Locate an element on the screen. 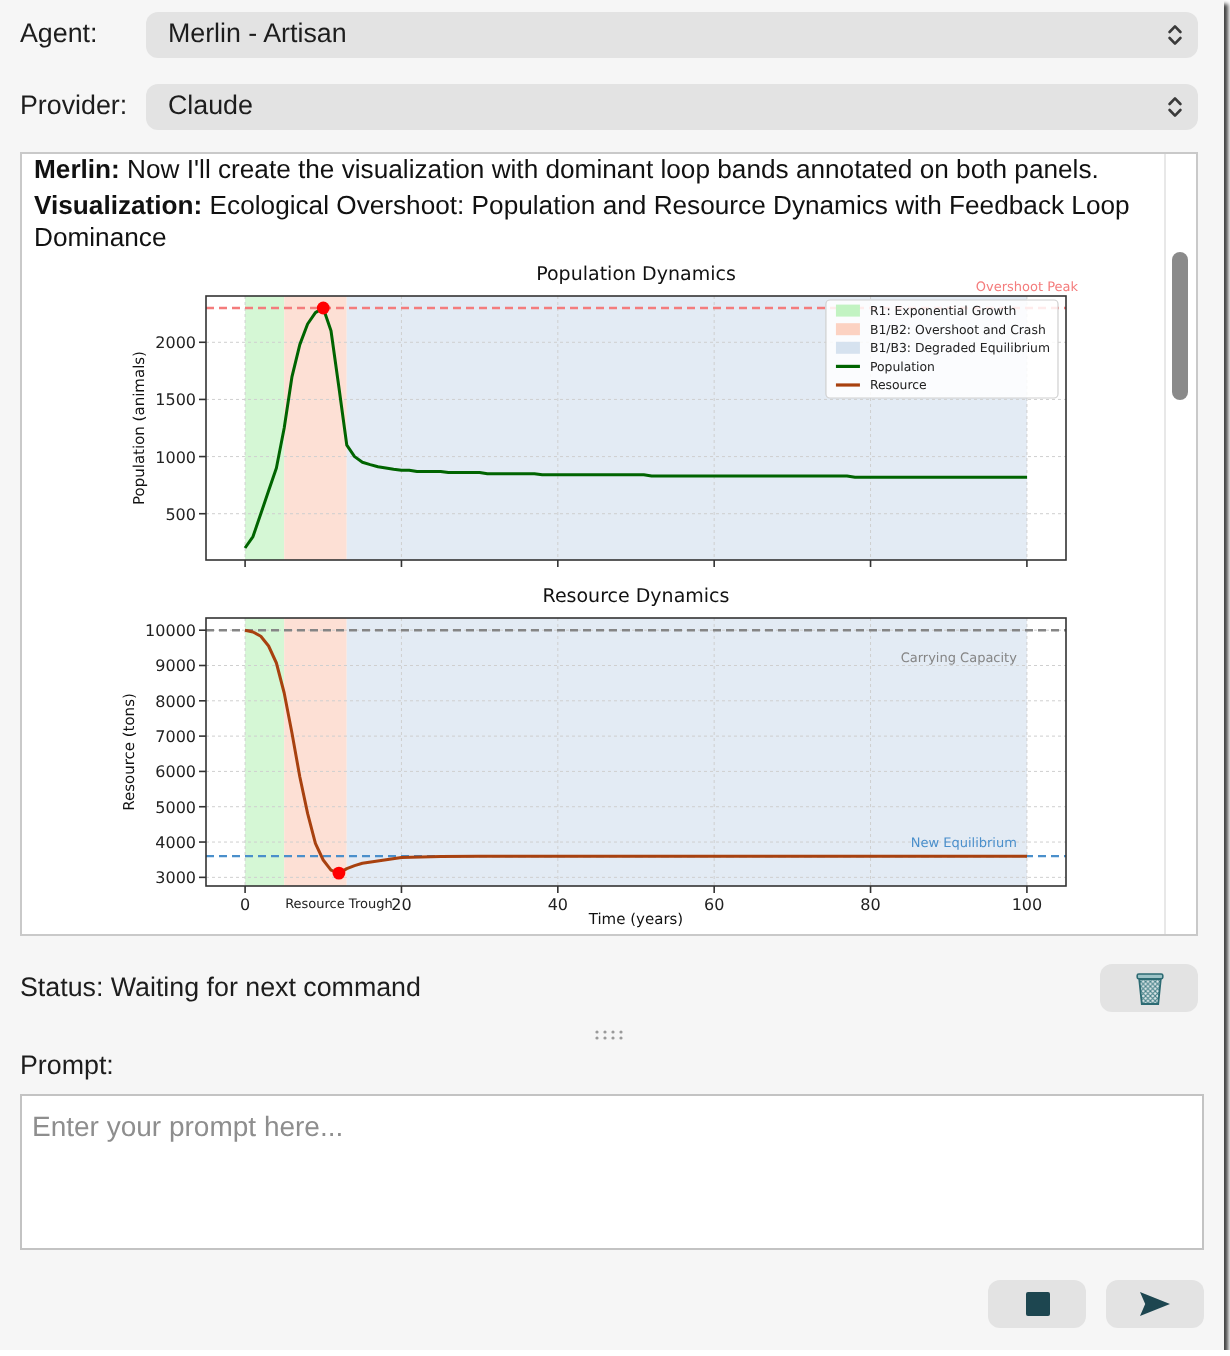 The image size is (1230, 1356). chart-title: Population Dynamics is located at coordinates (636, 275).